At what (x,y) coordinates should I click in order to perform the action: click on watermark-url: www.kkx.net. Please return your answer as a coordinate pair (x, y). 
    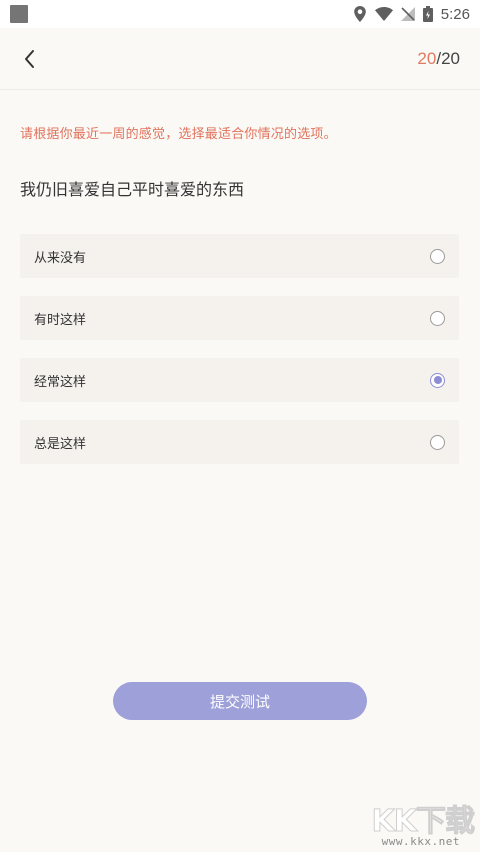
    Looking at the image, I should click on (420, 841).